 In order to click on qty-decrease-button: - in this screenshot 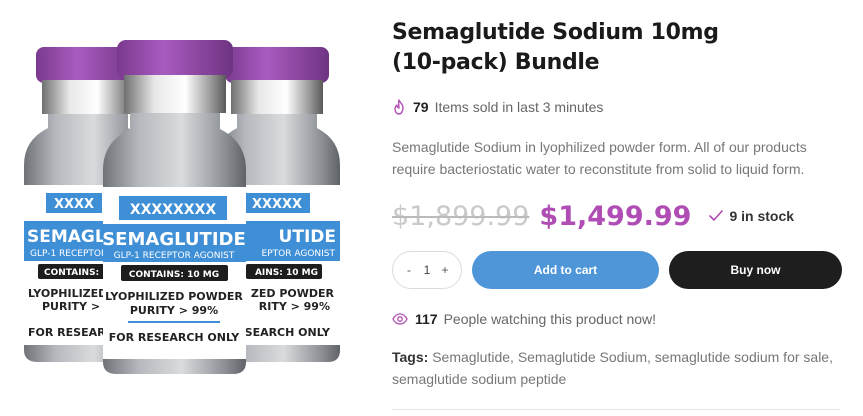, I will do `click(409, 270)`.